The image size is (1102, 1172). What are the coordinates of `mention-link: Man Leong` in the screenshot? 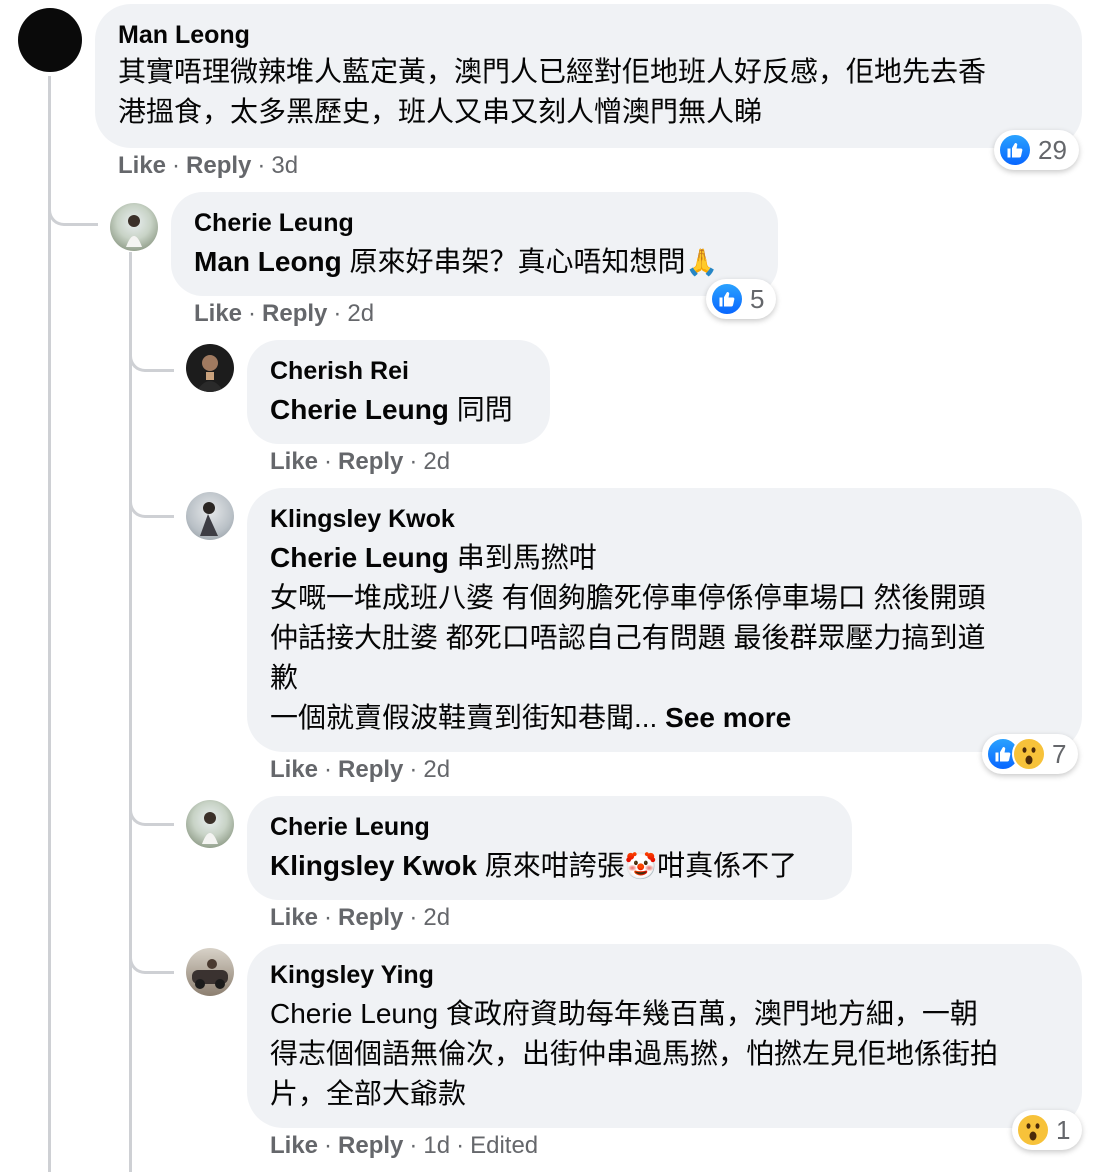 It's located at (268, 261).